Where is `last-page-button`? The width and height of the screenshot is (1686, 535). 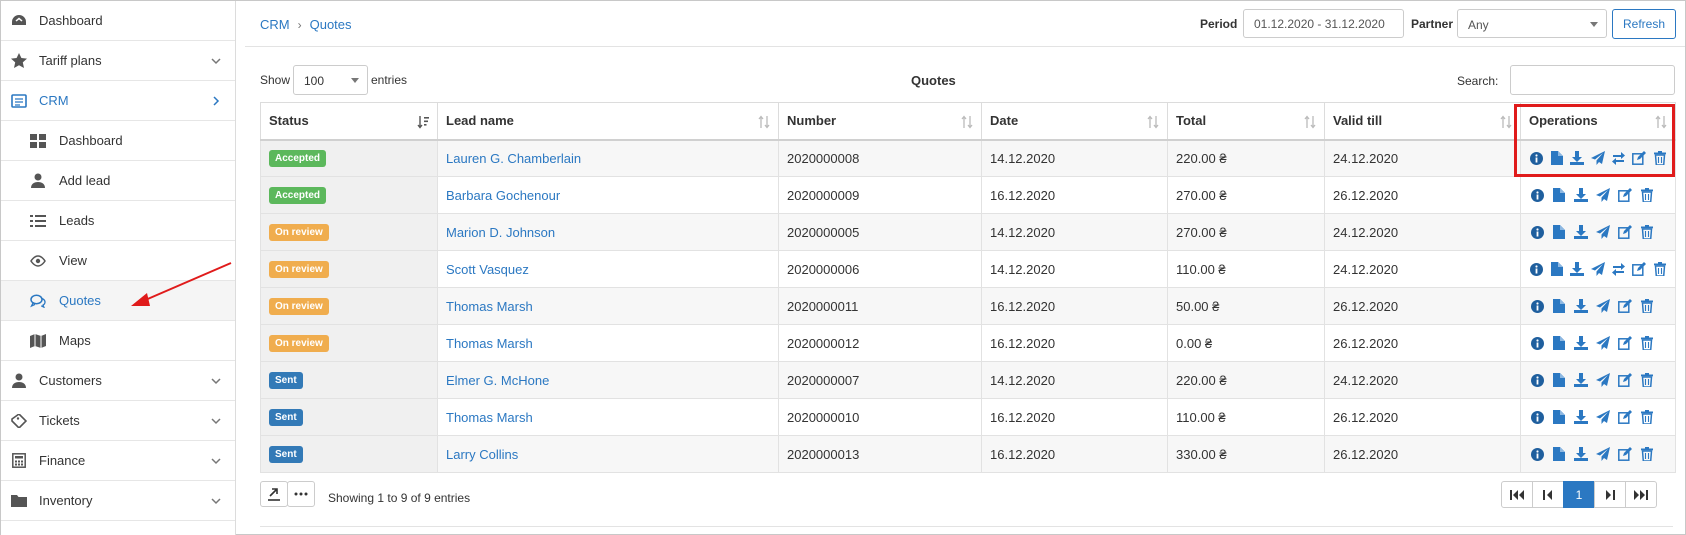 last-page-button is located at coordinates (1641, 494).